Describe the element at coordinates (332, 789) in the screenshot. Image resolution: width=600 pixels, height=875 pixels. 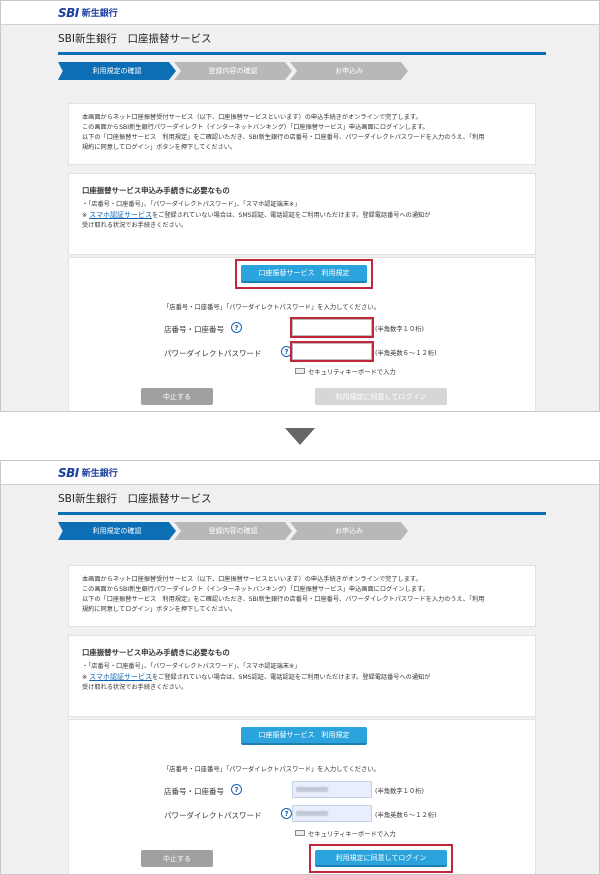
I see `account-number-input` at that location.